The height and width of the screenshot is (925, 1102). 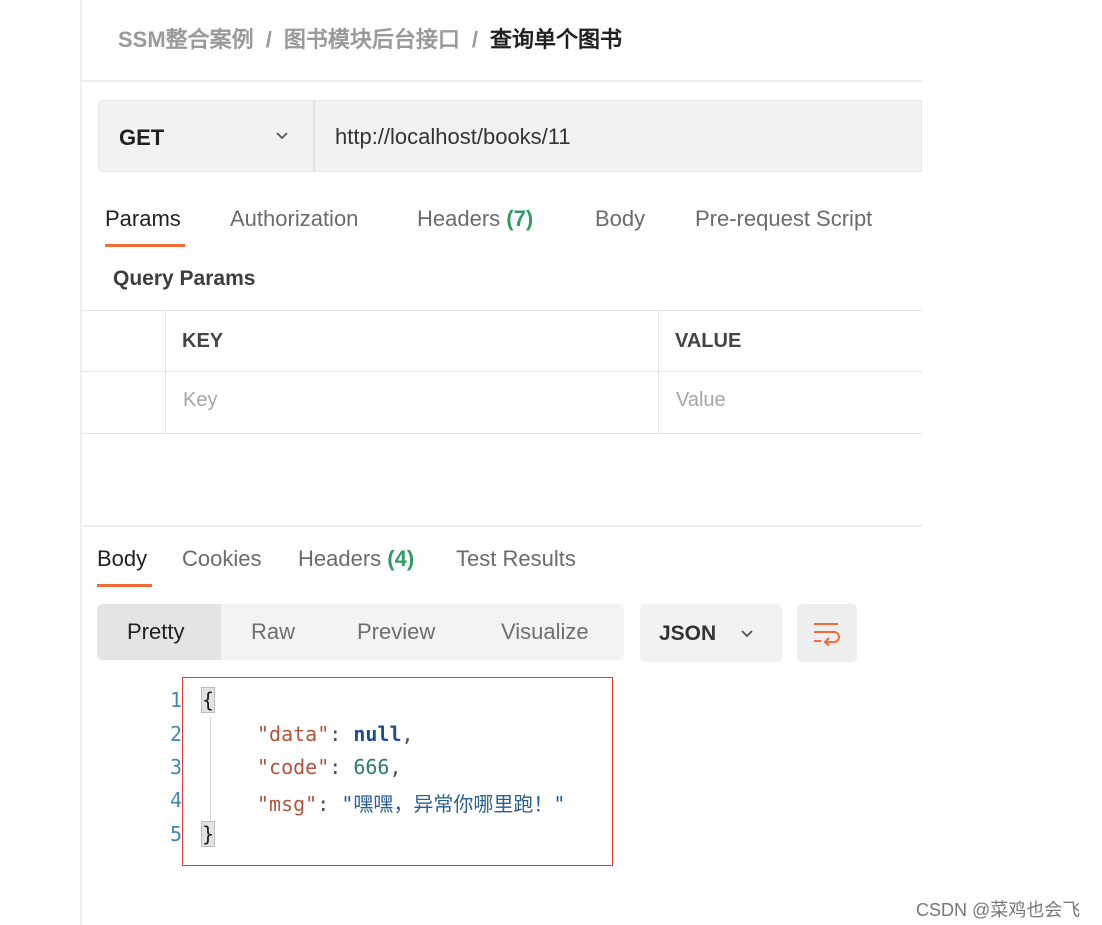 What do you see at coordinates (556, 39) in the screenshot?
I see `breadcrumb-item-request: 查询单个图书` at bounding box center [556, 39].